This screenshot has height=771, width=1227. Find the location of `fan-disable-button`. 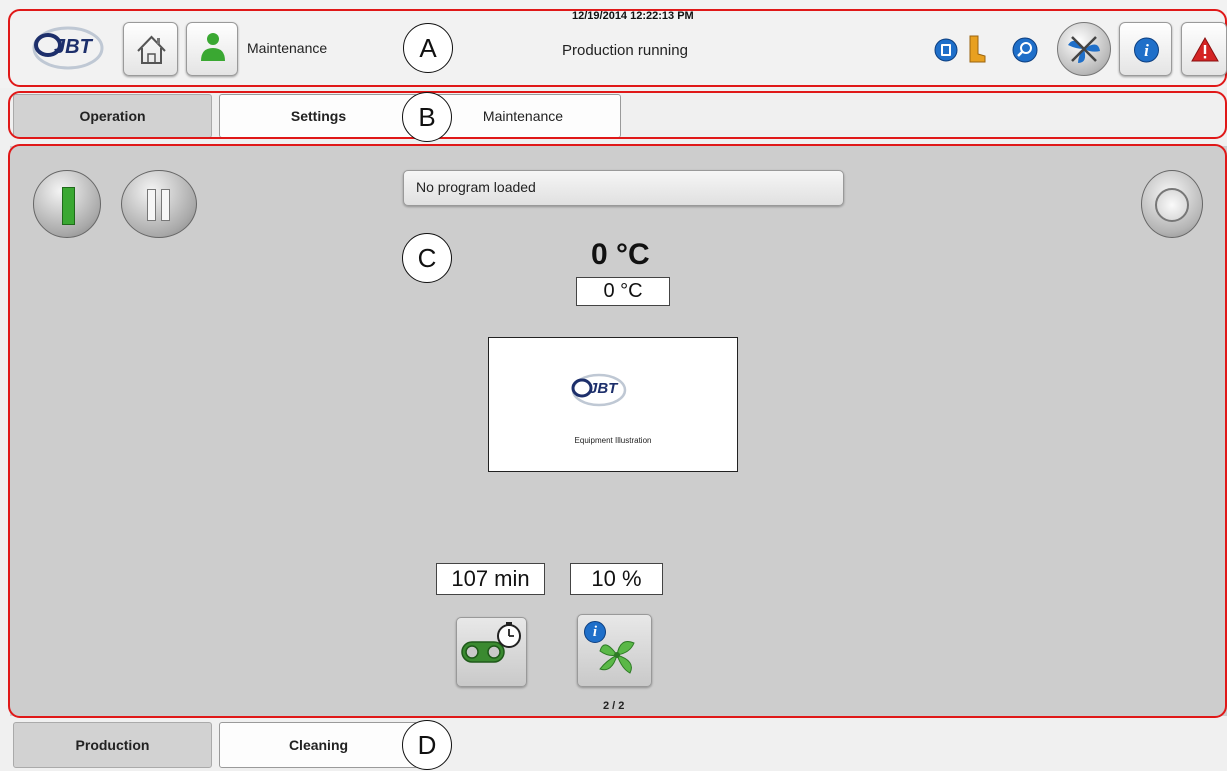

fan-disable-button is located at coordinates (1084, 49).